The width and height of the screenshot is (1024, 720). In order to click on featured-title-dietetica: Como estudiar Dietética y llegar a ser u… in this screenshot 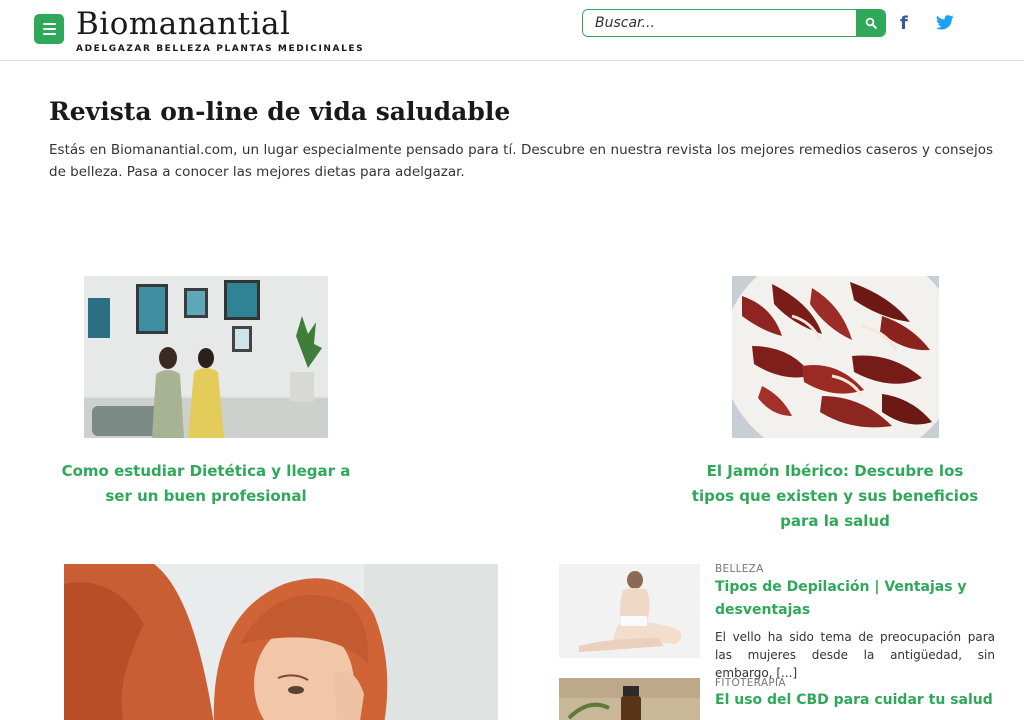, I will do `click(206, 484)`.